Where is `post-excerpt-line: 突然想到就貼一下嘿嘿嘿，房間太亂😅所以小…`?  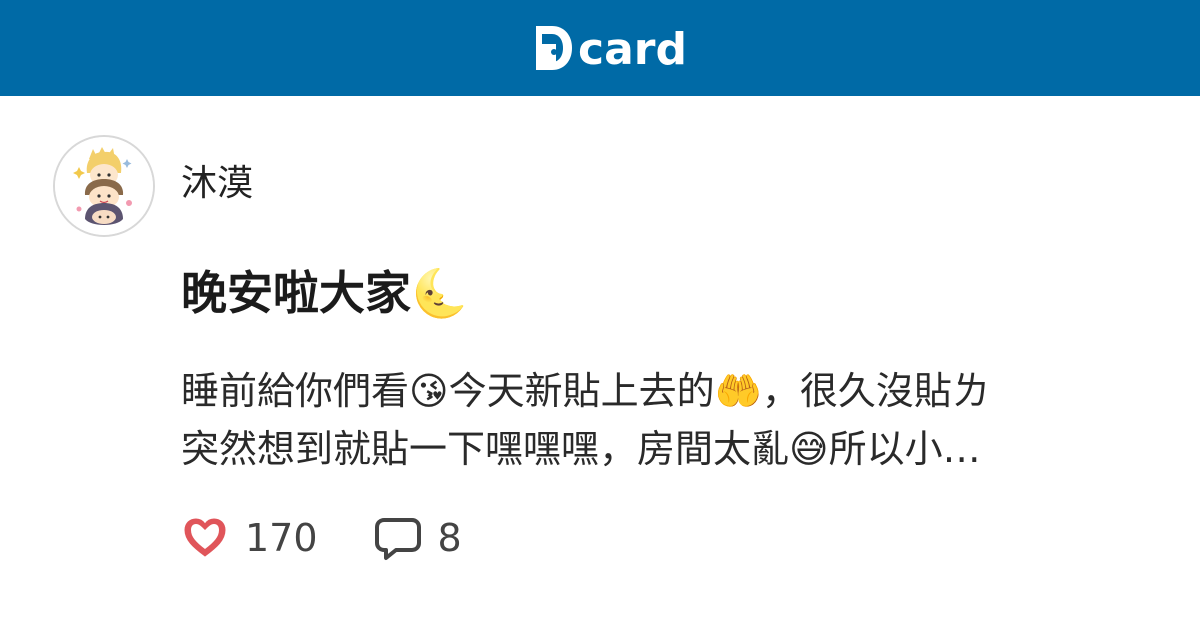
post-excerpt-line: 突然想到就貼一下嘿嘿嘿，房間太亂😅所以小… is located at coordinates (581, 449).